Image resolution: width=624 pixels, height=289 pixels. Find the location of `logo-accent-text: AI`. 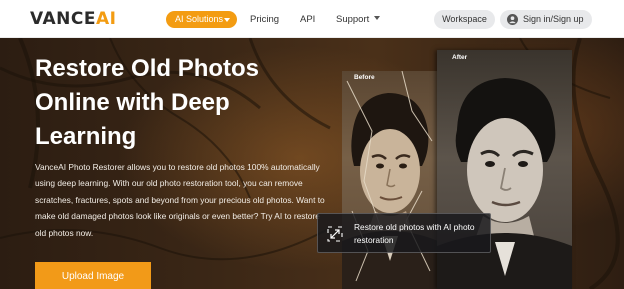

logo-accent-text: AI is located at coordinates (106, 19).